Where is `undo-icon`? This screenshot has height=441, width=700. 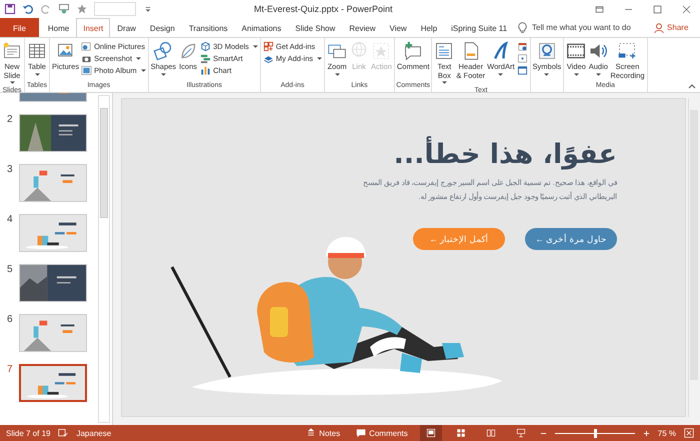
undo-icon is located at coordinates (28, 9).